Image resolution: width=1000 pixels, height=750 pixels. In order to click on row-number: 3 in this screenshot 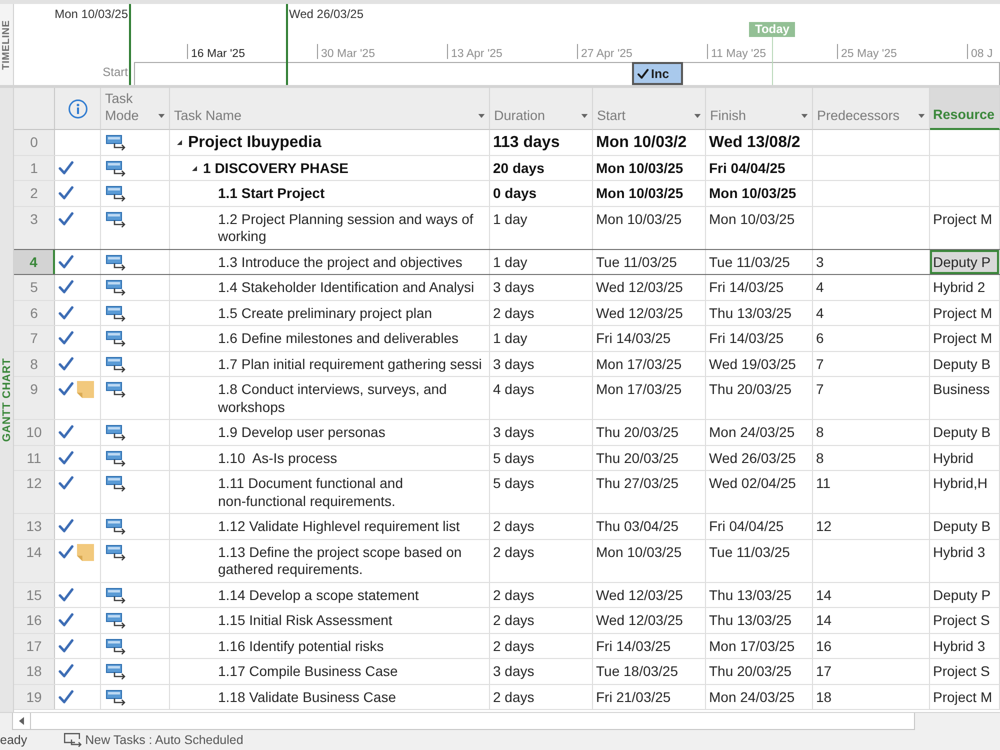, I will do `click(34, 227)`.